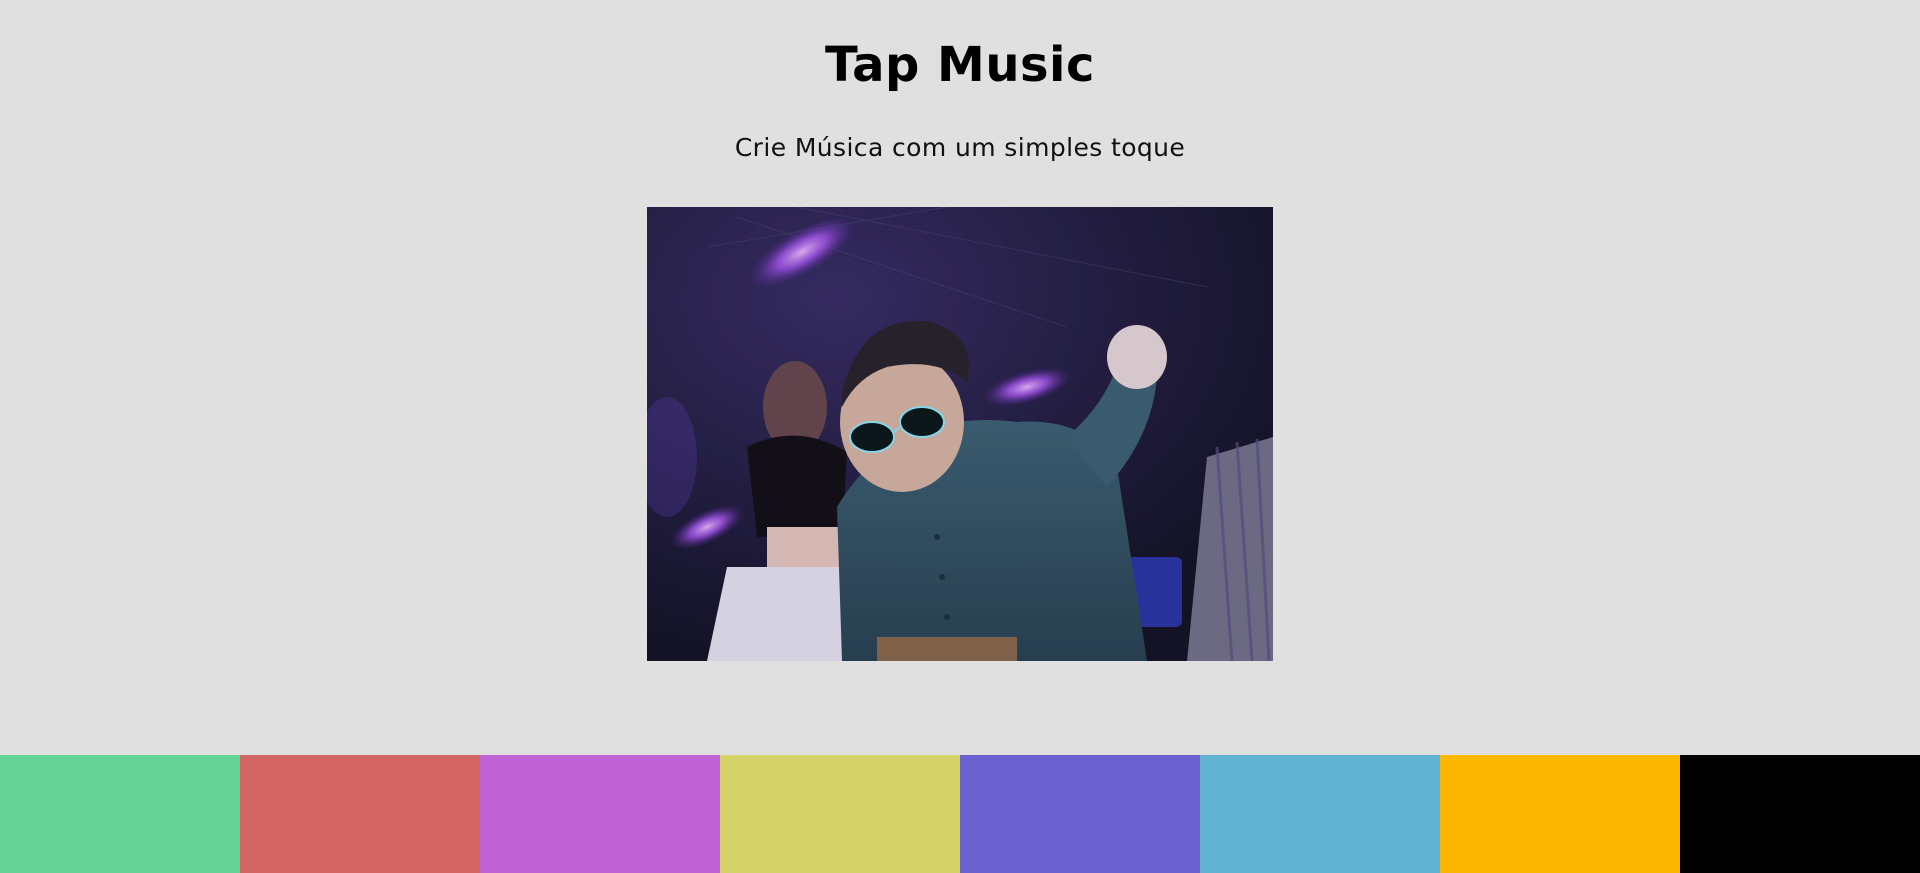 This screenshot has height=873, width=1920. Describe the element at coordinates (960, 65) in the screenshot. I see `page-title: Tap Music` at that location.